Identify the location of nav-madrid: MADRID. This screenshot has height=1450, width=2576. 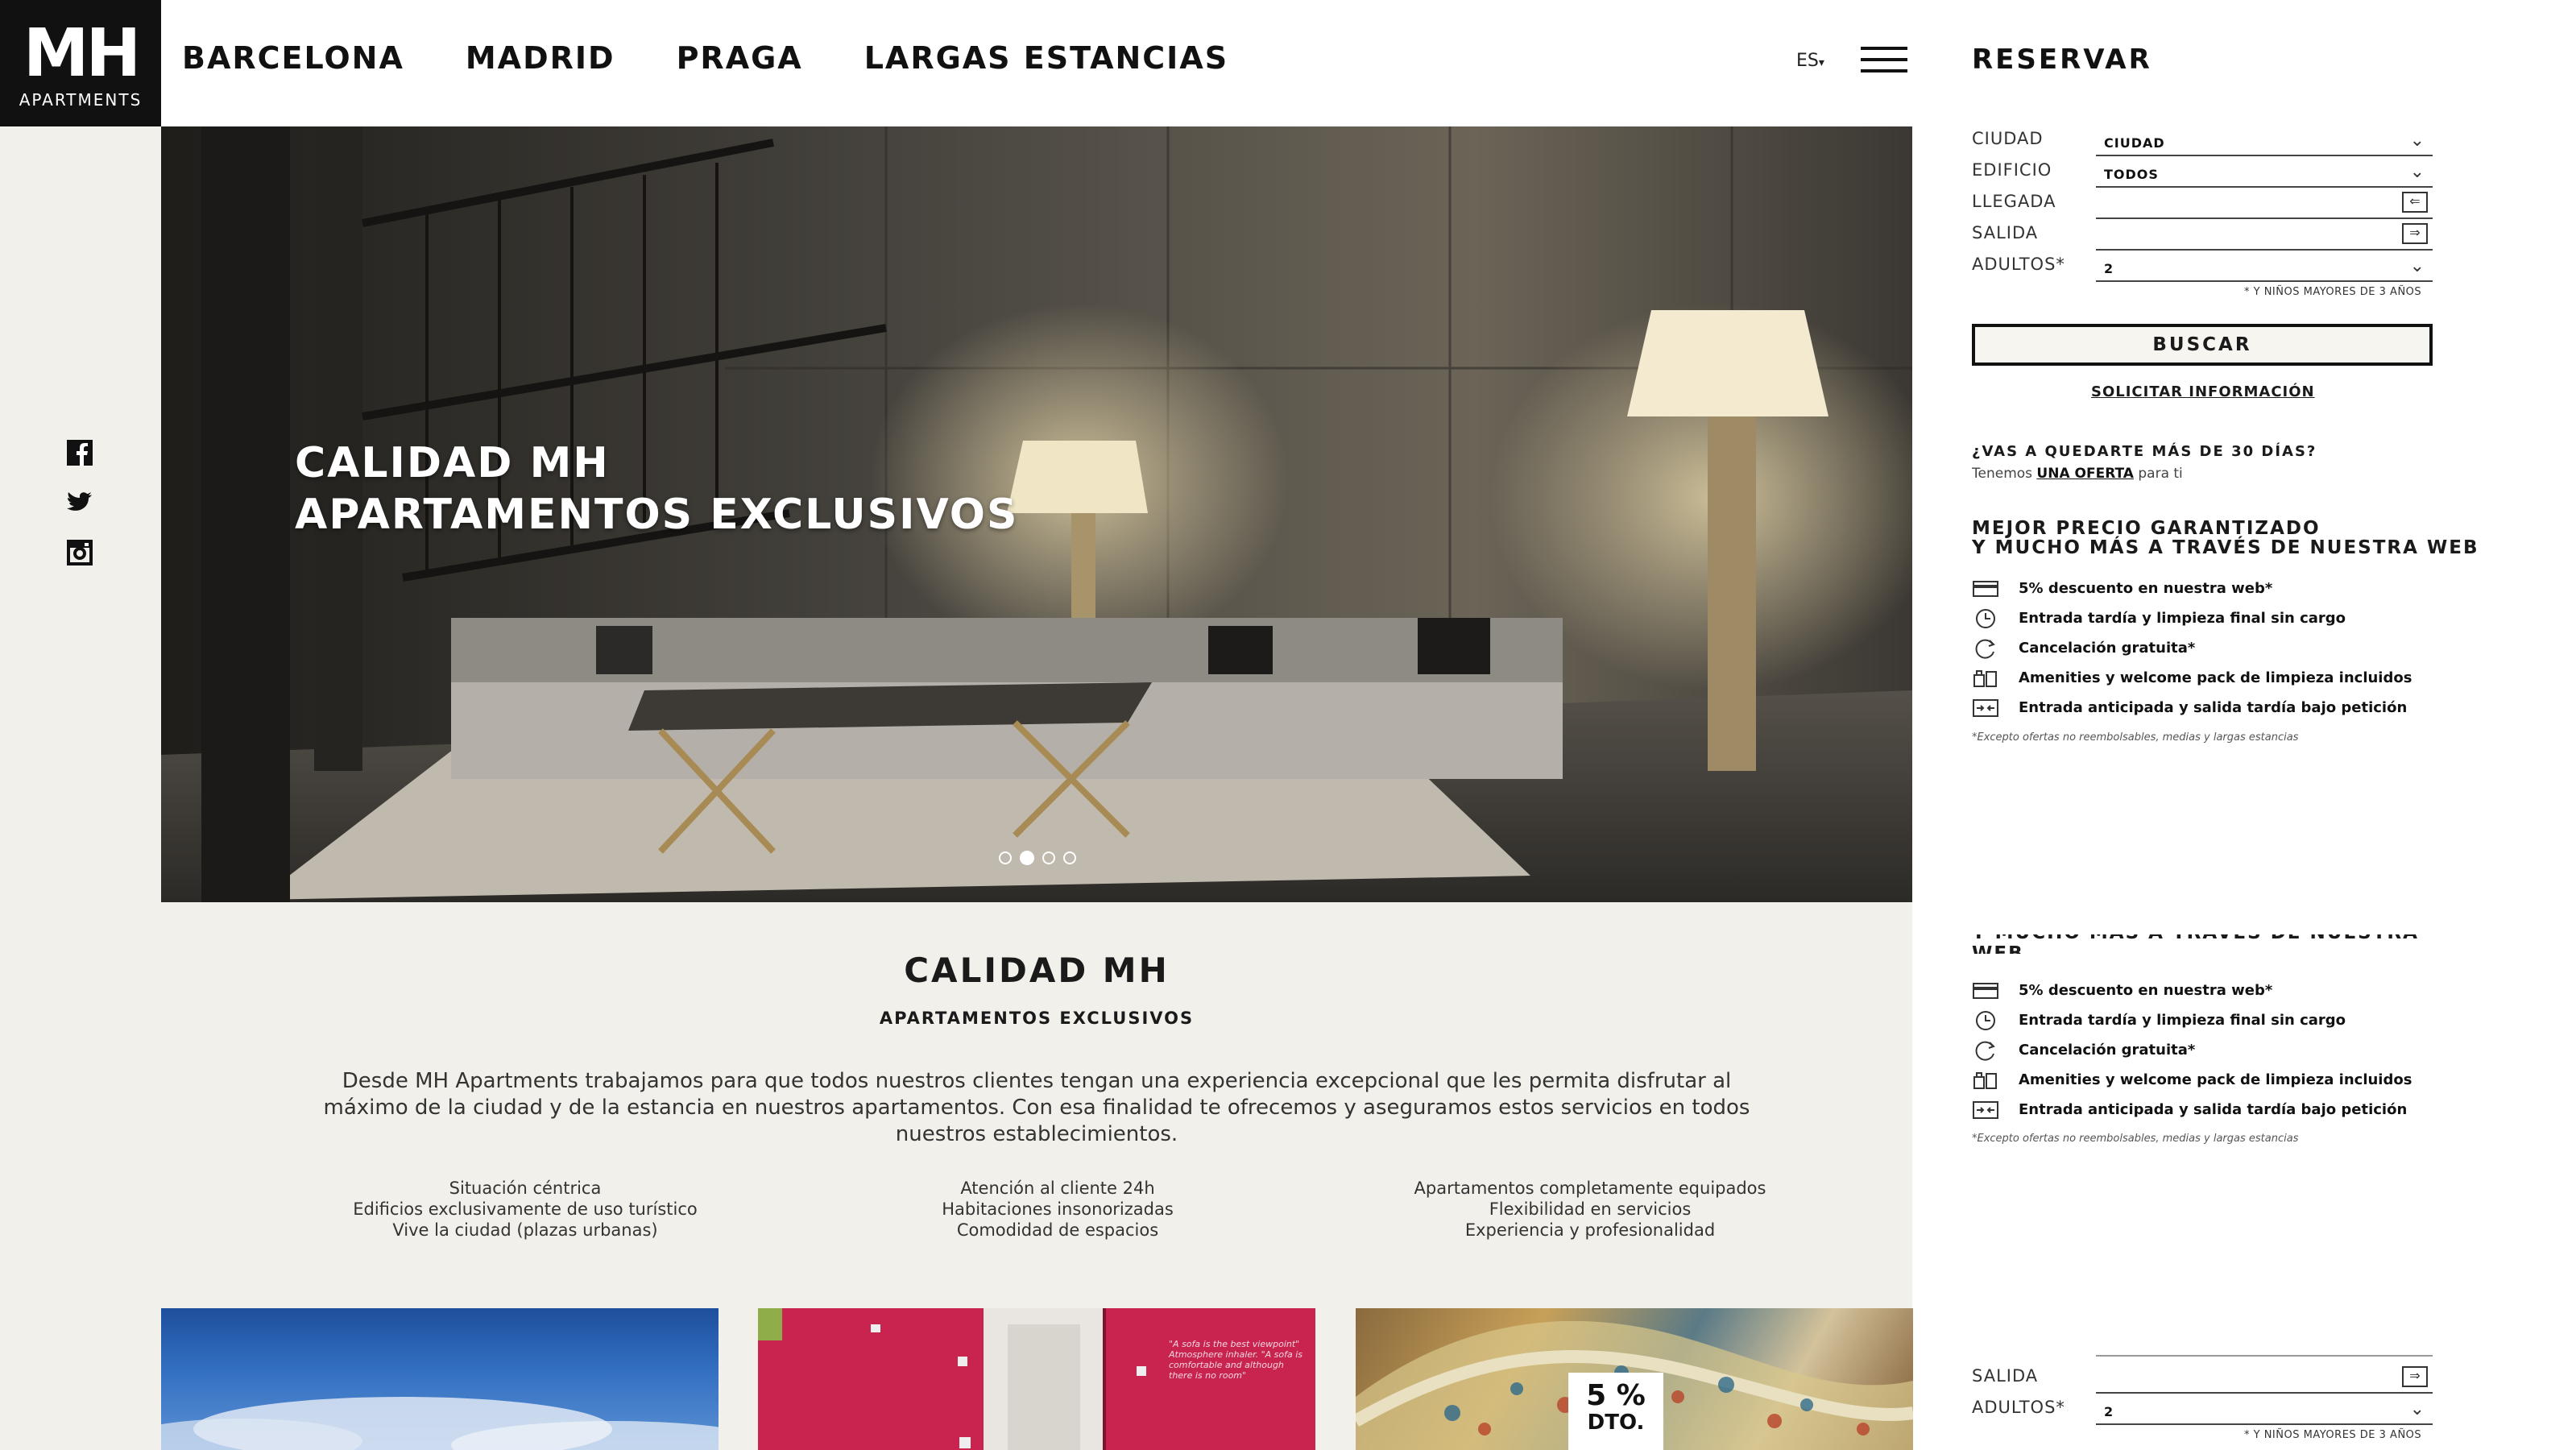
(540, 58).